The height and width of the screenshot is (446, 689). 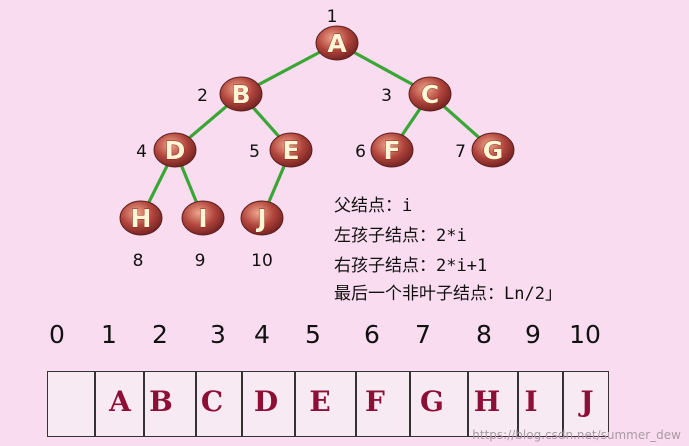 I want to click on parent-formula: 父结点：i, so click(x=373, y=206).